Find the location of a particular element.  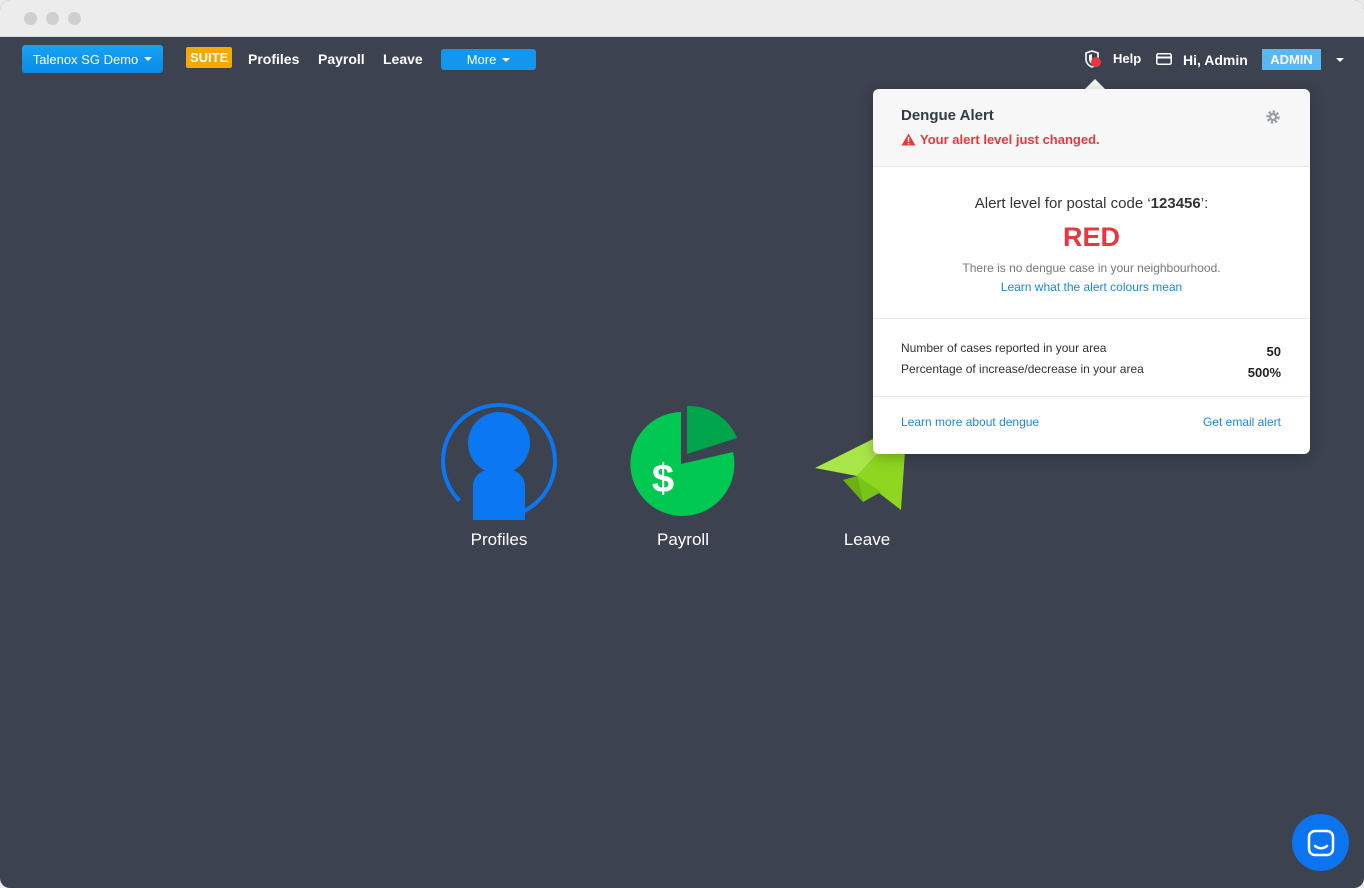

nav-link-payroll: Payroll is located at coordinates (341, 59).